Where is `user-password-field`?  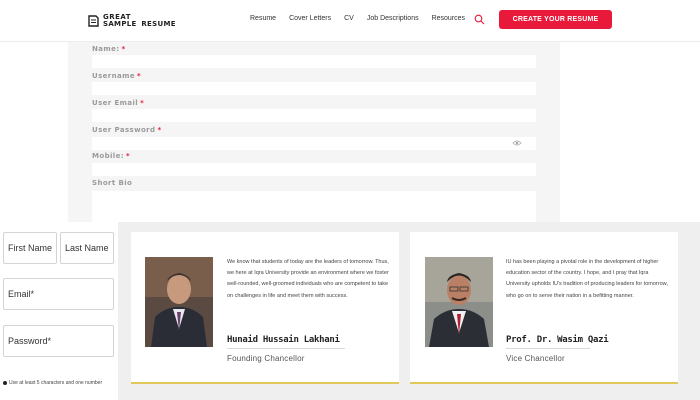 user-password-field is located at coordinates (314, 143).